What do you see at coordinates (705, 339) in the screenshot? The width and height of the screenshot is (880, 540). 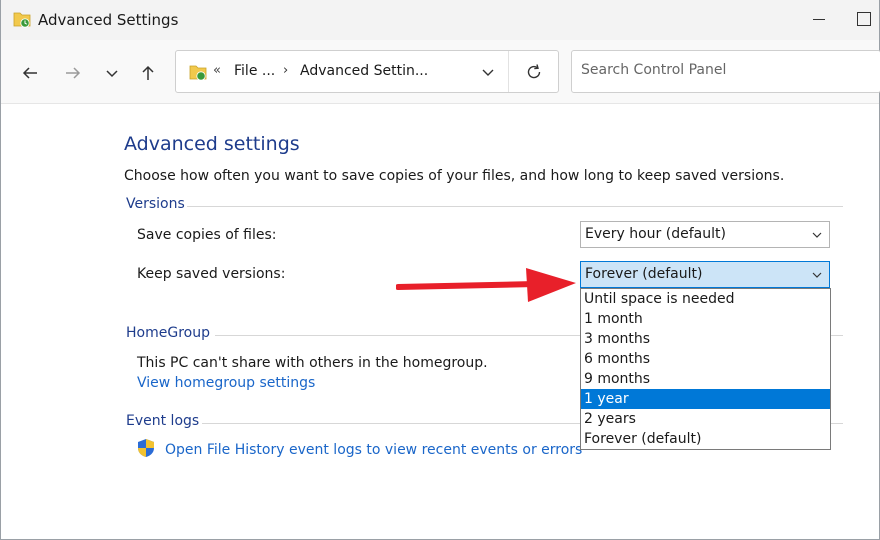 I see `dropdown-option: 3 months` at bounding box center [705, 339].